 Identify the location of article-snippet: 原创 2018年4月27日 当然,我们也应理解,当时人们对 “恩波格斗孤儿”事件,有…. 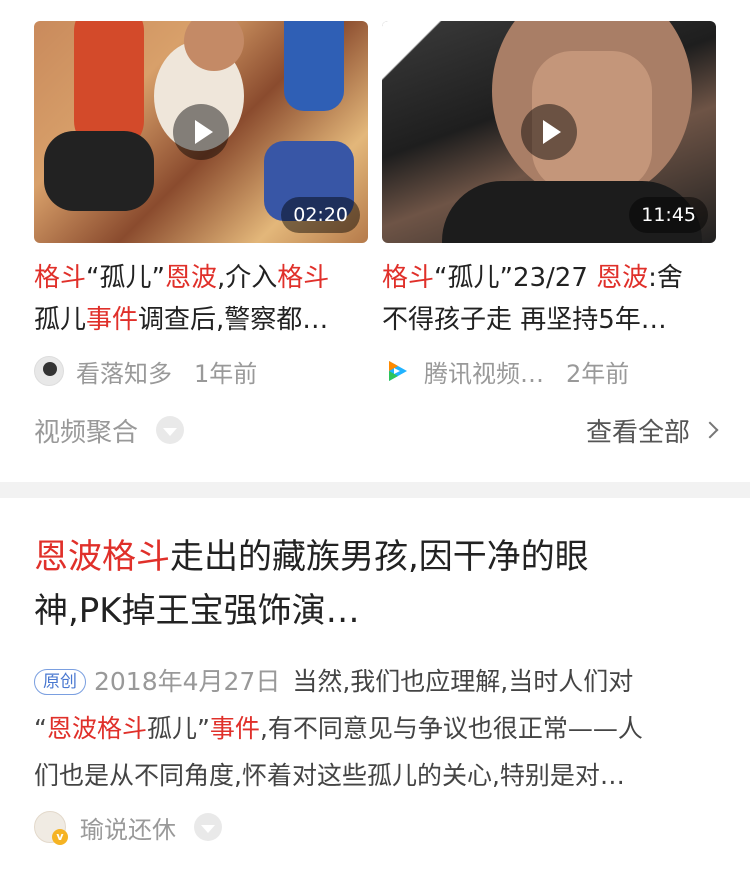
(379, 728).